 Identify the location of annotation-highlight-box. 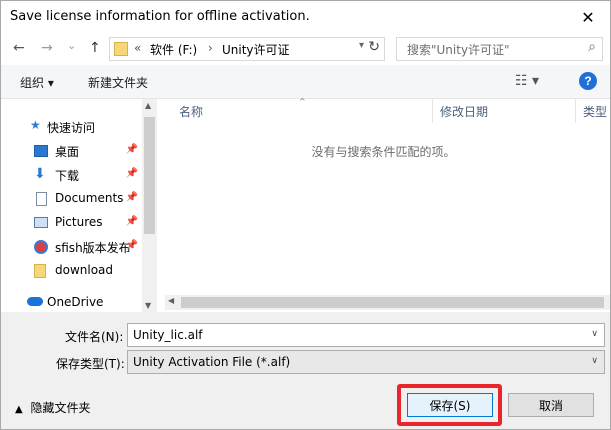
(449, 405).